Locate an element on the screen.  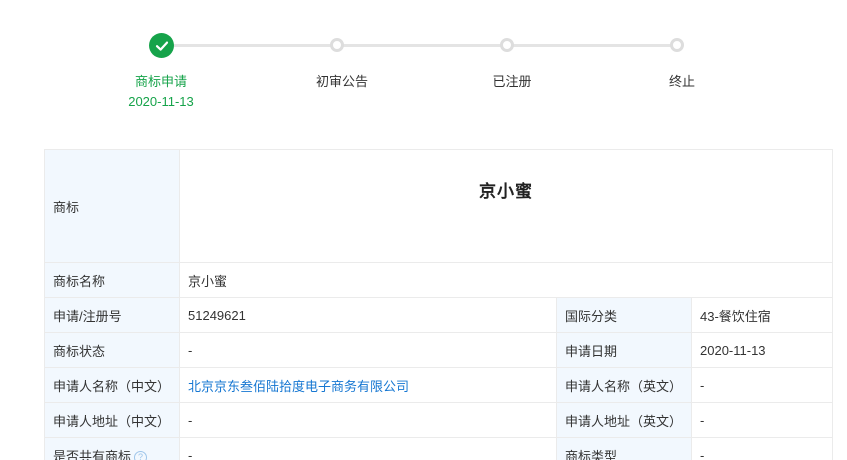
address-cn-label: 申请人地址（中文） is located at coordinates (112, 420).